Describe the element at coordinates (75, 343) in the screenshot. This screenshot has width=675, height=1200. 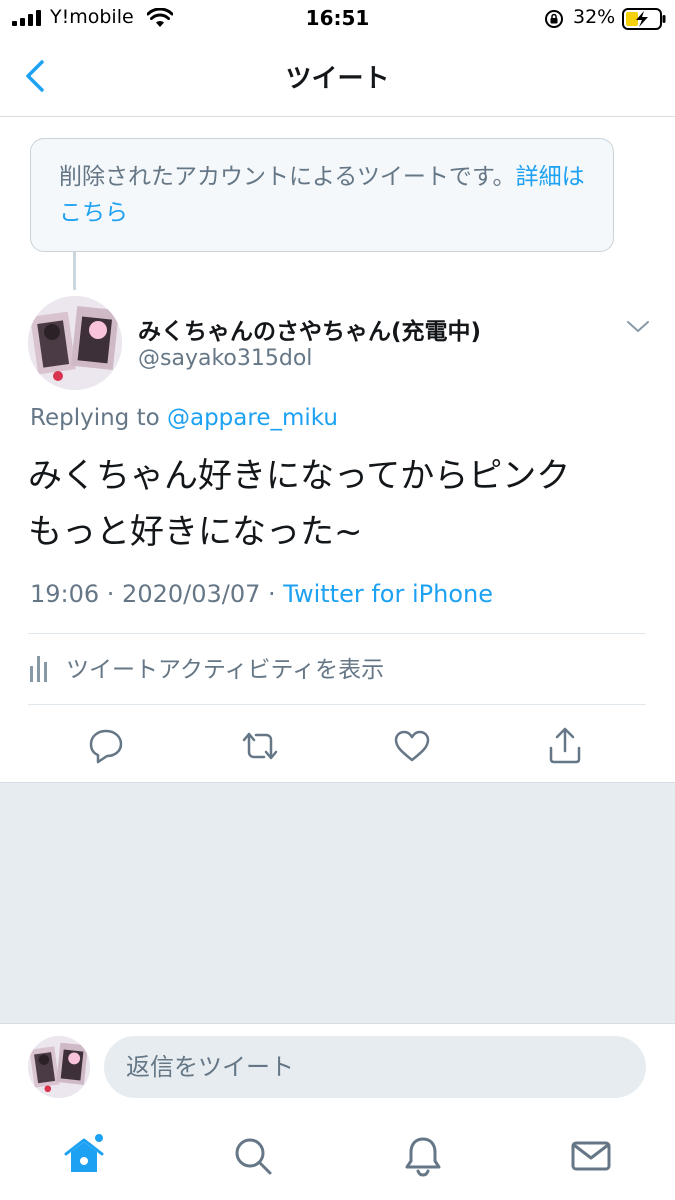
I see `avatar` at that location.